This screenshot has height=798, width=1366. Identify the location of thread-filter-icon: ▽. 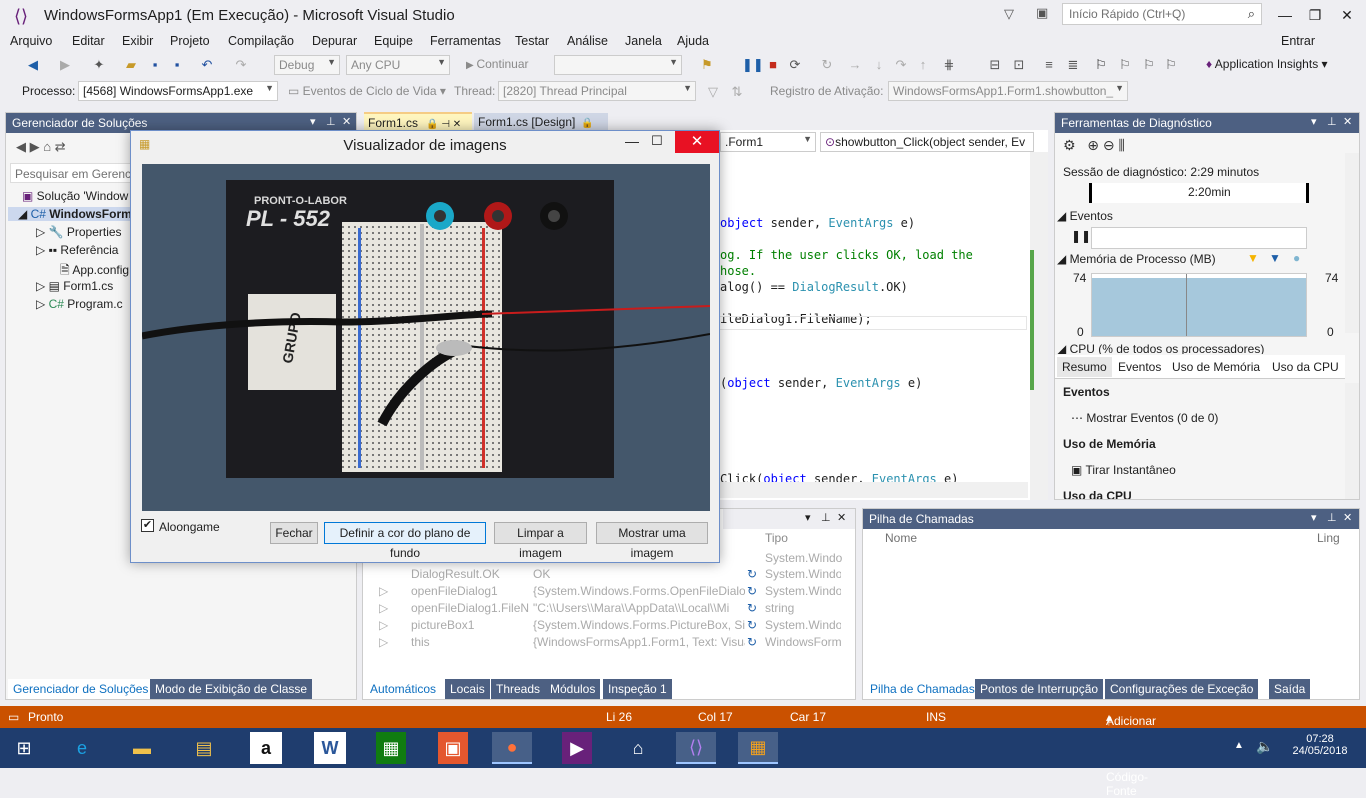
(713, 92).